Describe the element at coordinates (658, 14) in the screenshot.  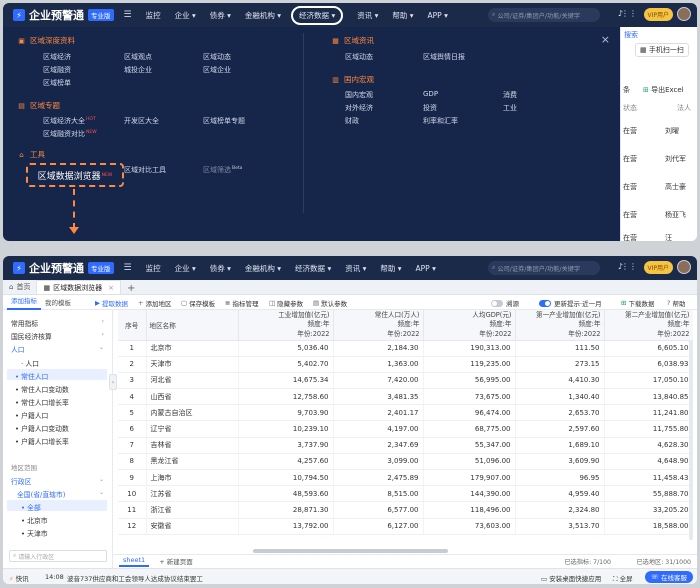
I see `vip-badge: VIP用户` at that location.